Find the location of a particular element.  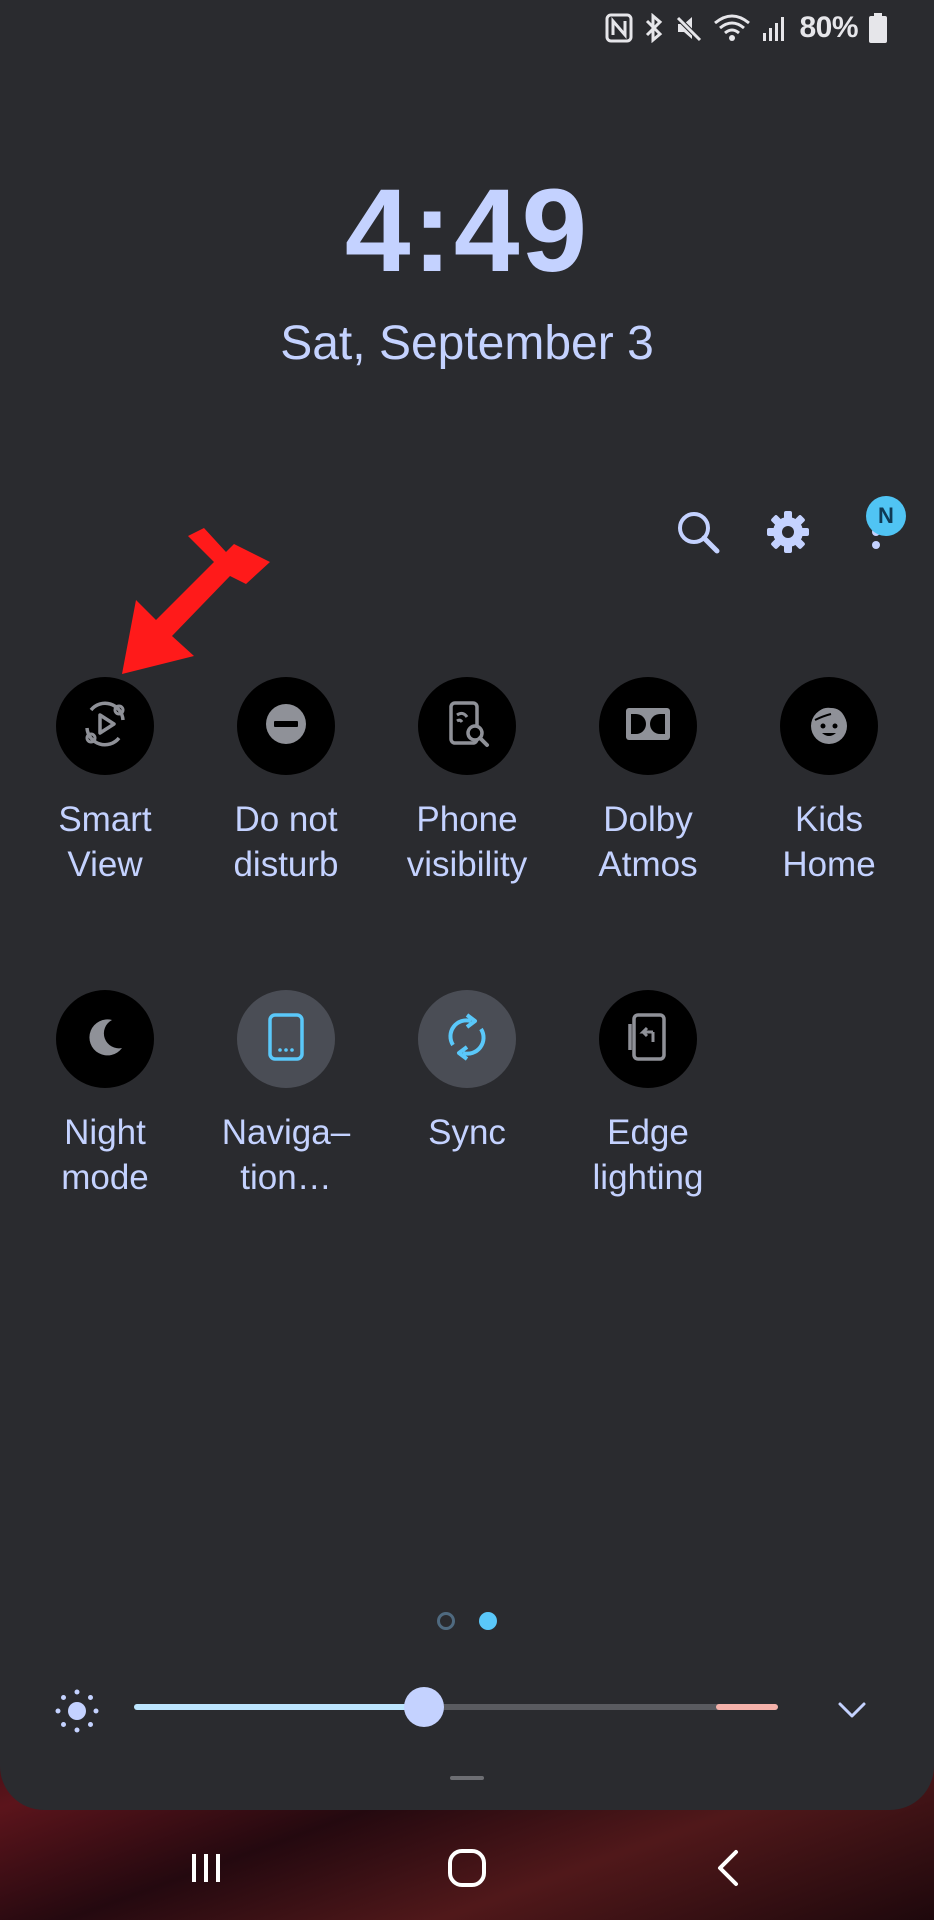

brightness-icon is located at coordinates (77, 1713).